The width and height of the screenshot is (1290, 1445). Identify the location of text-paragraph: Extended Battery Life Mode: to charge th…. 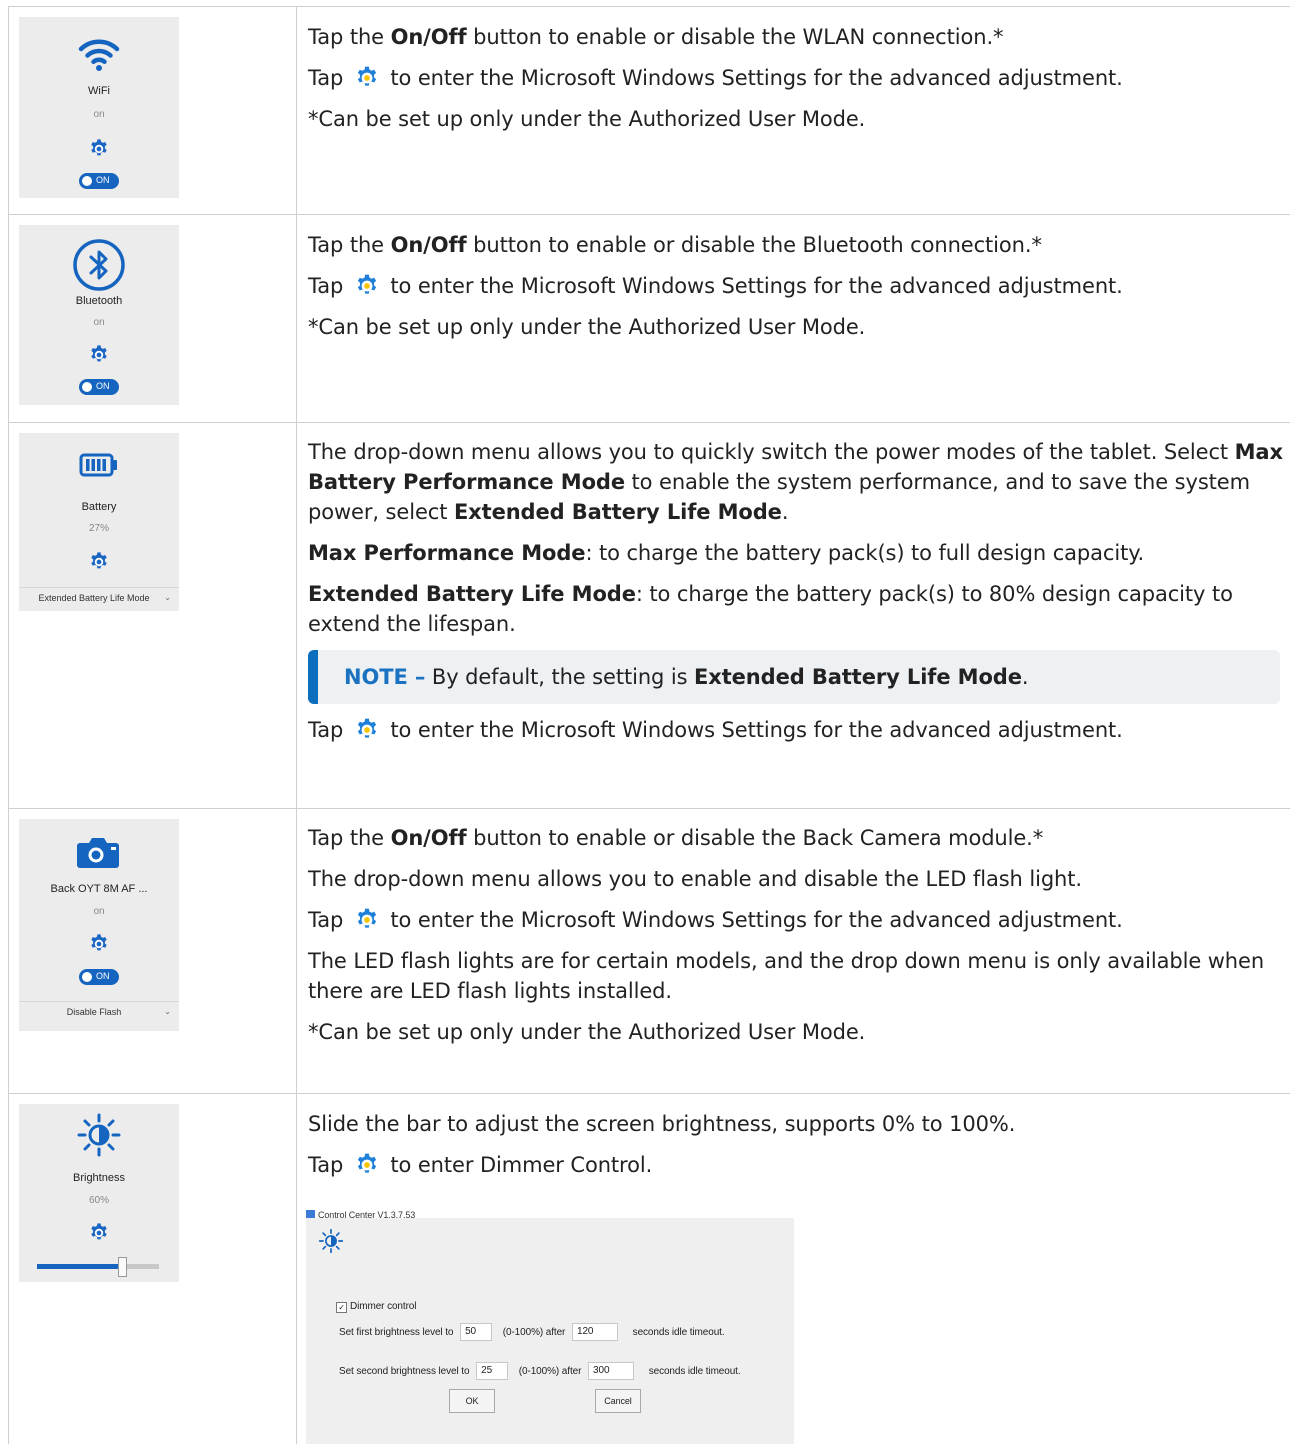
(770, 609).